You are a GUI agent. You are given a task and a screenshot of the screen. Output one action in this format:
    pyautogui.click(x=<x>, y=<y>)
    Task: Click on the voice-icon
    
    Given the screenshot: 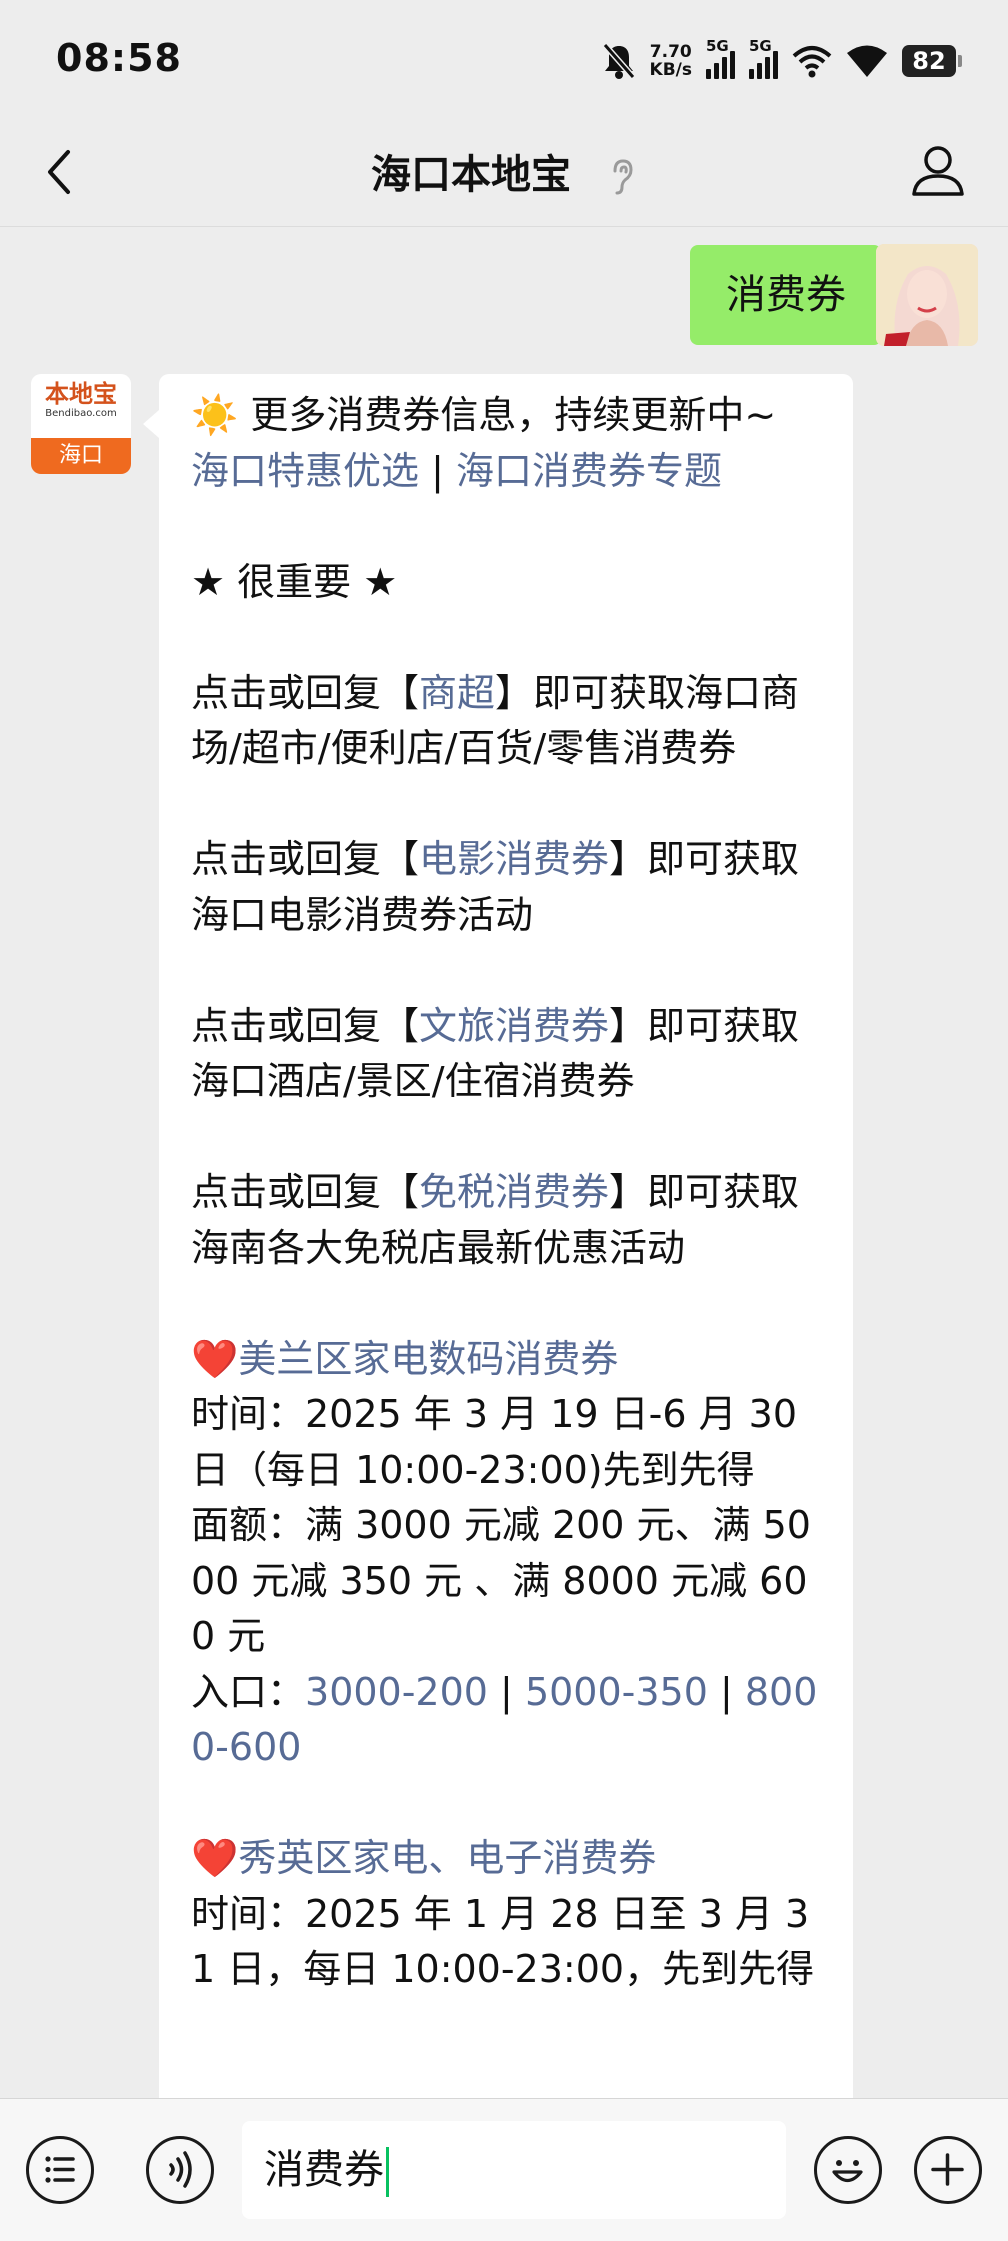 What is the action you would take?
    pyautogui.click(x=180, y=2169)
    